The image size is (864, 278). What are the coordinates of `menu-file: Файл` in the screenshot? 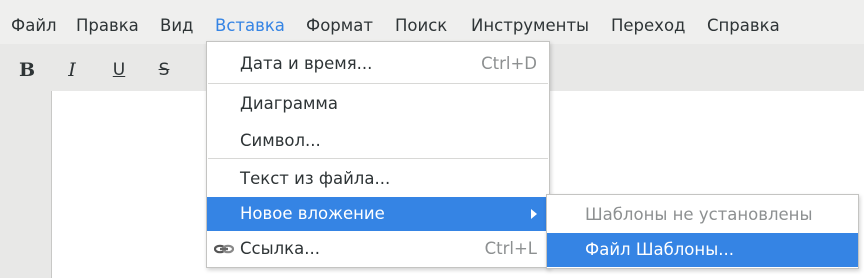 It's located at (34, 22).